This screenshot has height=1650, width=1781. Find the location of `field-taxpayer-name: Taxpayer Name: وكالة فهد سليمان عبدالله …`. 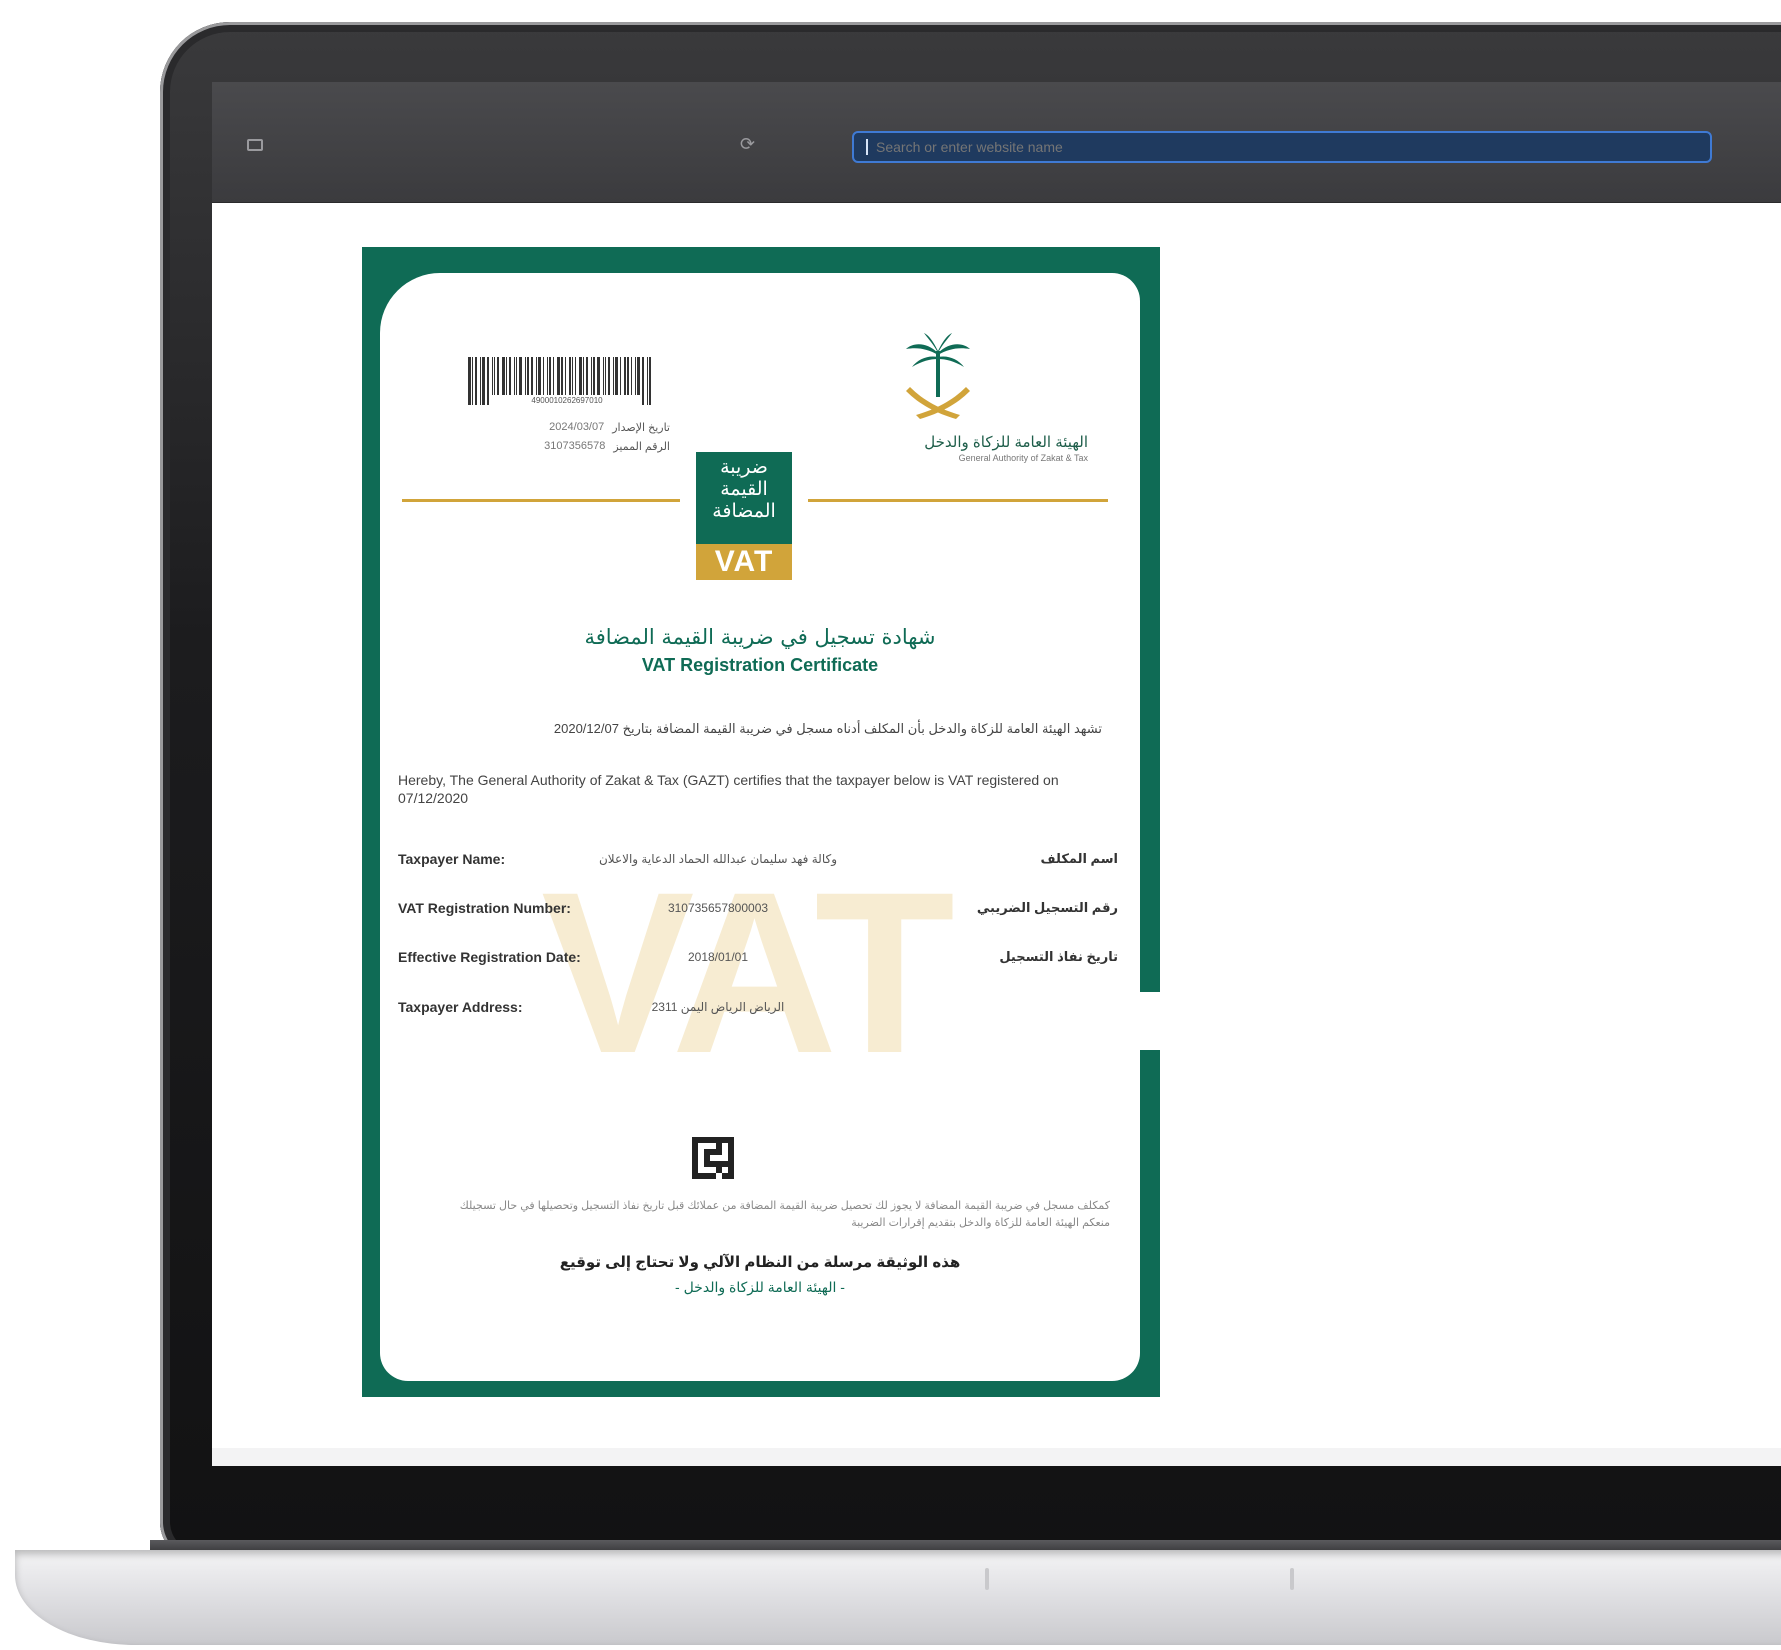

field-taxpayer-name: Taxpayer Name: وكالة فهد سليمان عبدالله … is located at coordinates (758, 871).